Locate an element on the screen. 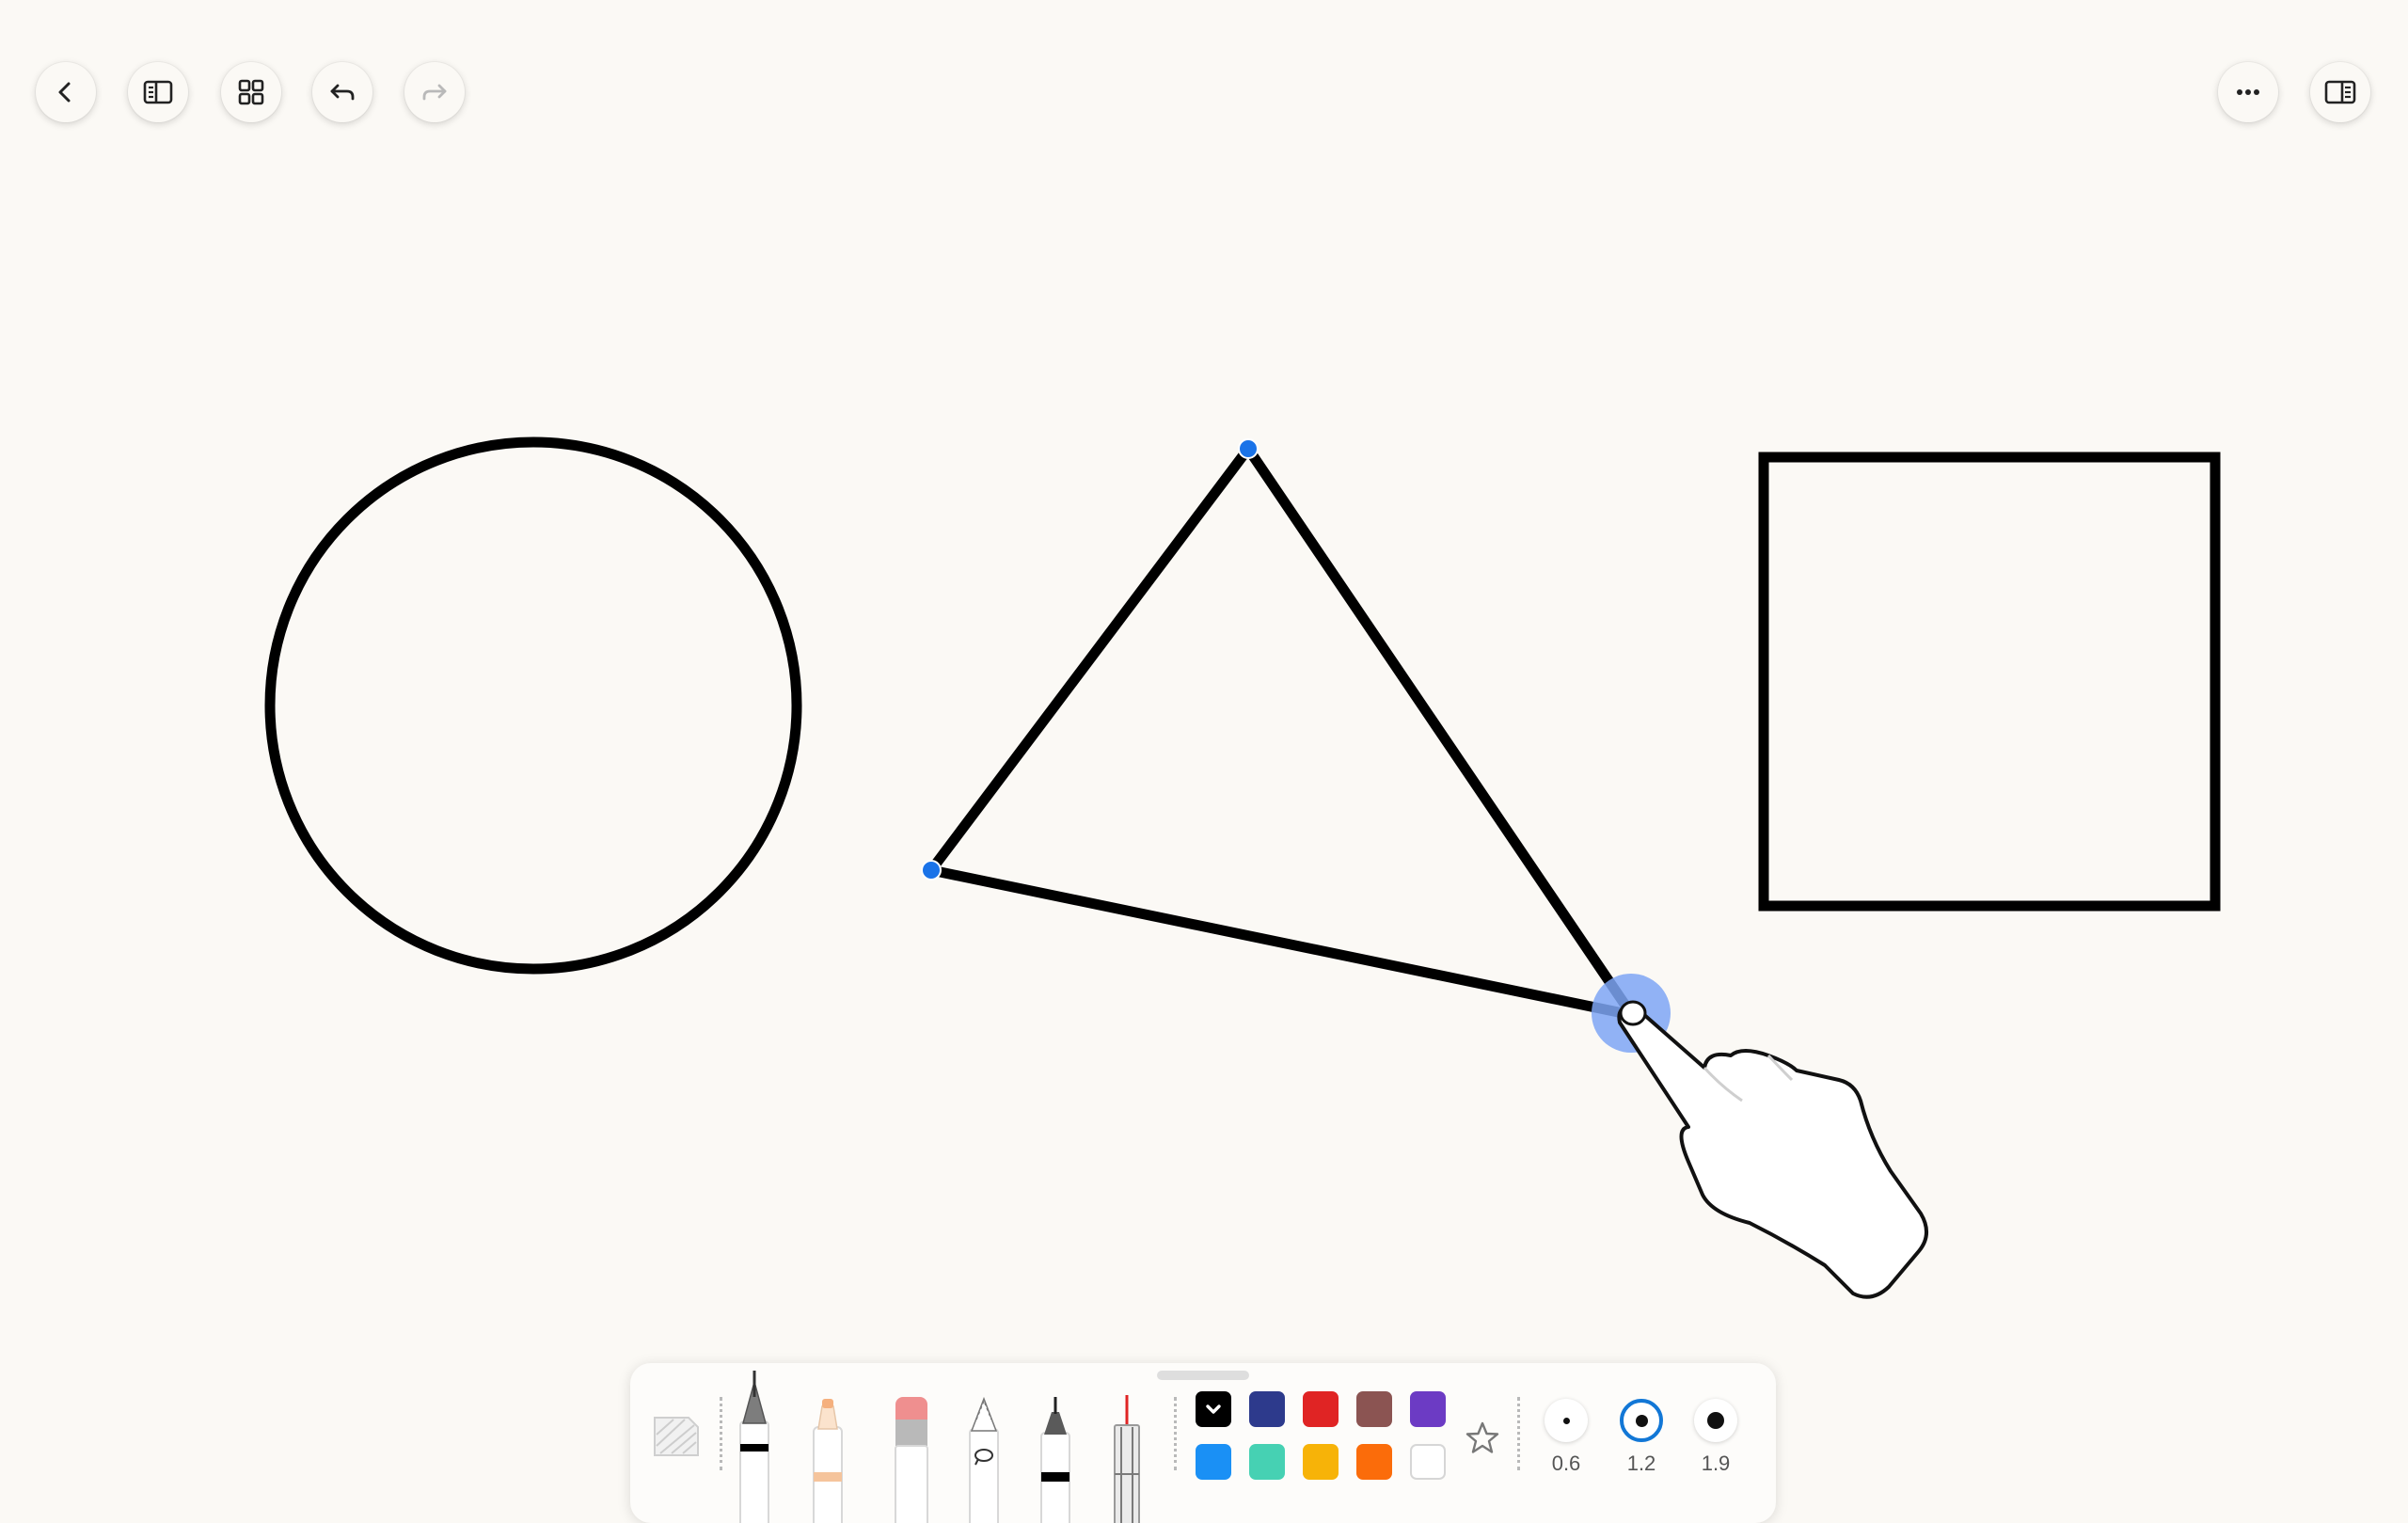 This screenshot has height=1523, width=2408. hand-pointer-icon is located at coordinates (1773, 1149).